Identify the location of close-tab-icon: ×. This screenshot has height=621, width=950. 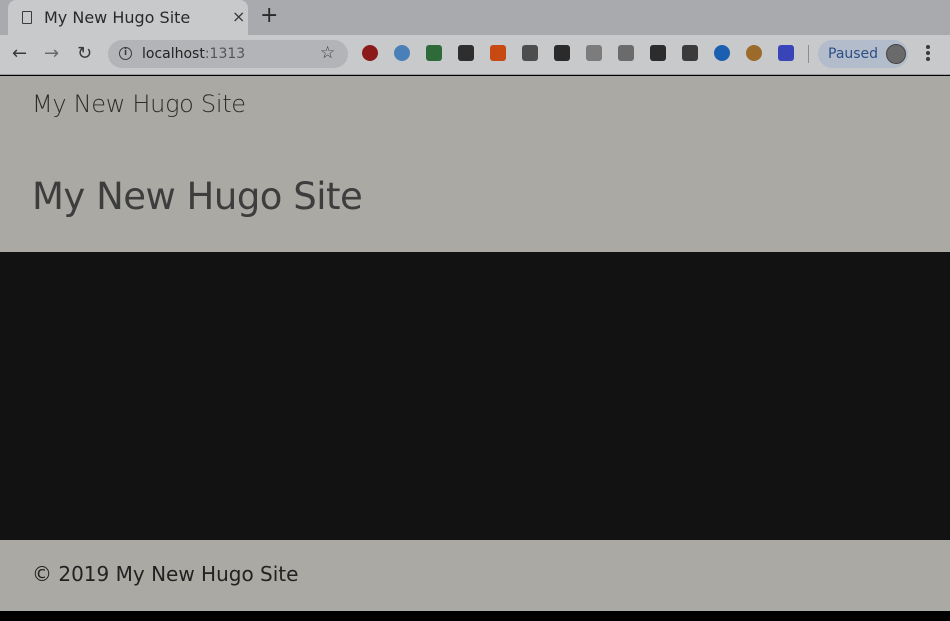
(238, 16).